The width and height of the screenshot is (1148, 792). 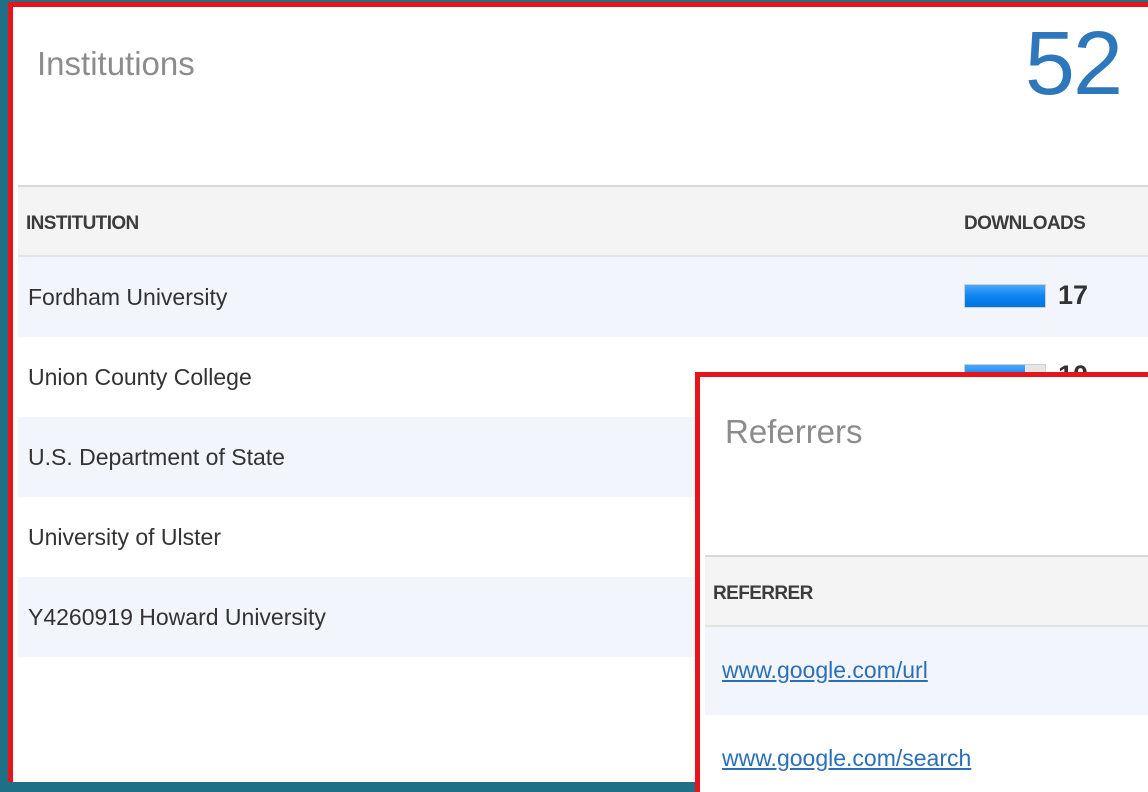 What do you see at coordinates (1073, 295) in the screenshot?
I see `downloads-count: 17` at bounding box center [1073, 295].